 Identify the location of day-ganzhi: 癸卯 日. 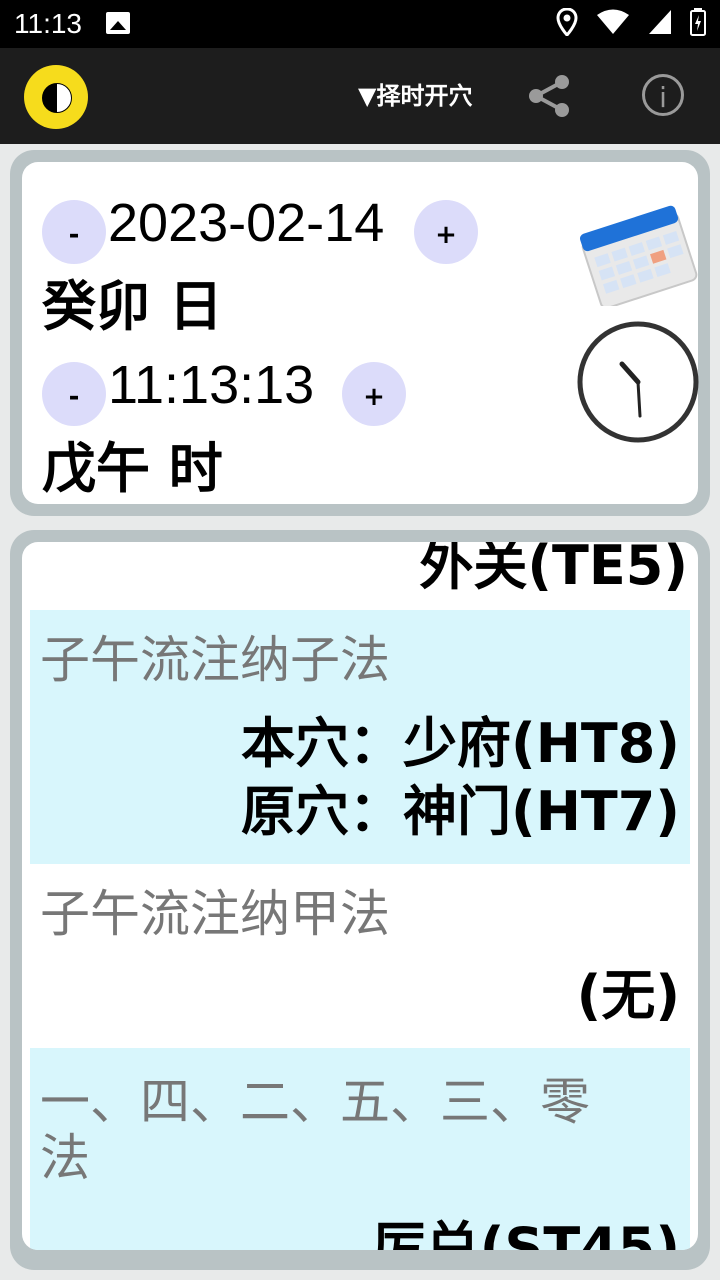
(132, 306).